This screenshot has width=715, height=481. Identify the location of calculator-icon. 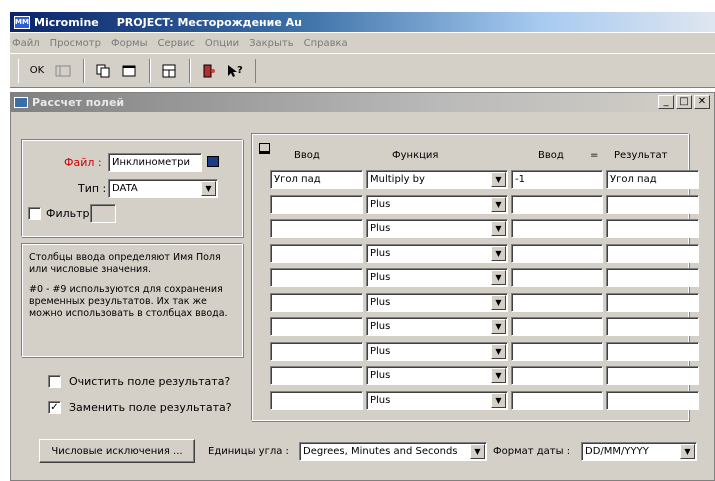
(63, 71).